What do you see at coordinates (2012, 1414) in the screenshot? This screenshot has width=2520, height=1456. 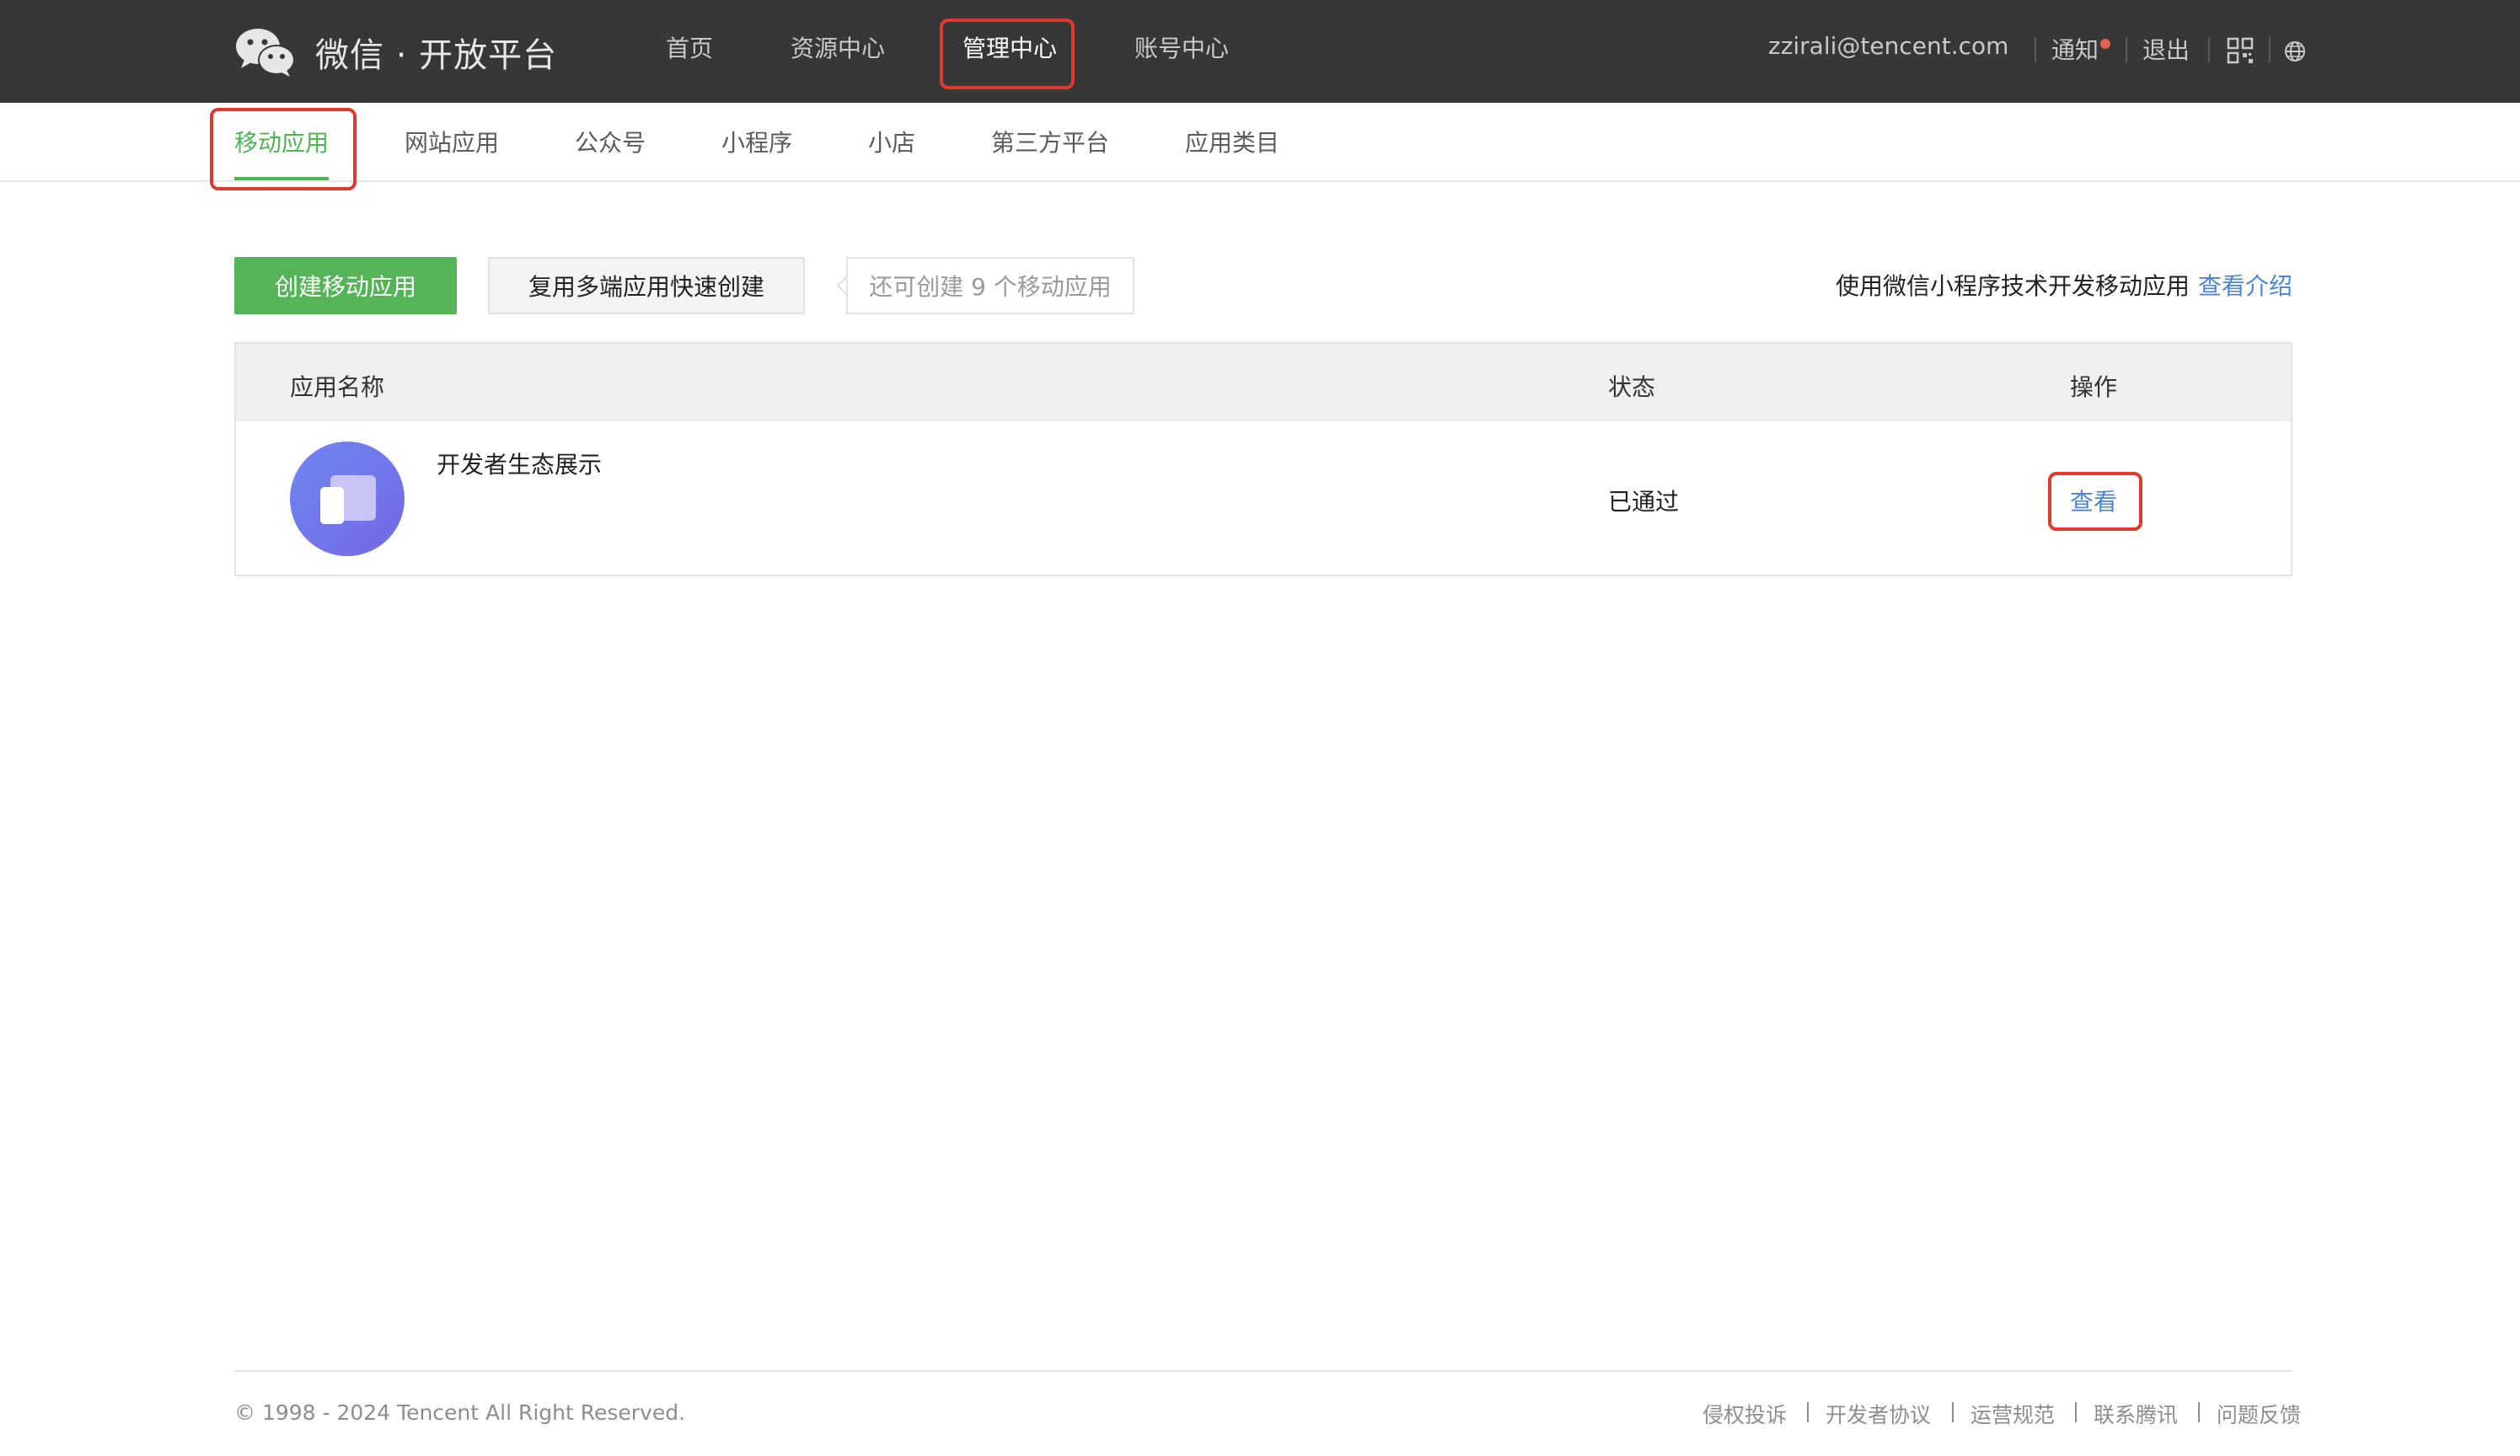 I see `footer-link-operation-rules: 运营规范` at bounding box center [2012, 1414].